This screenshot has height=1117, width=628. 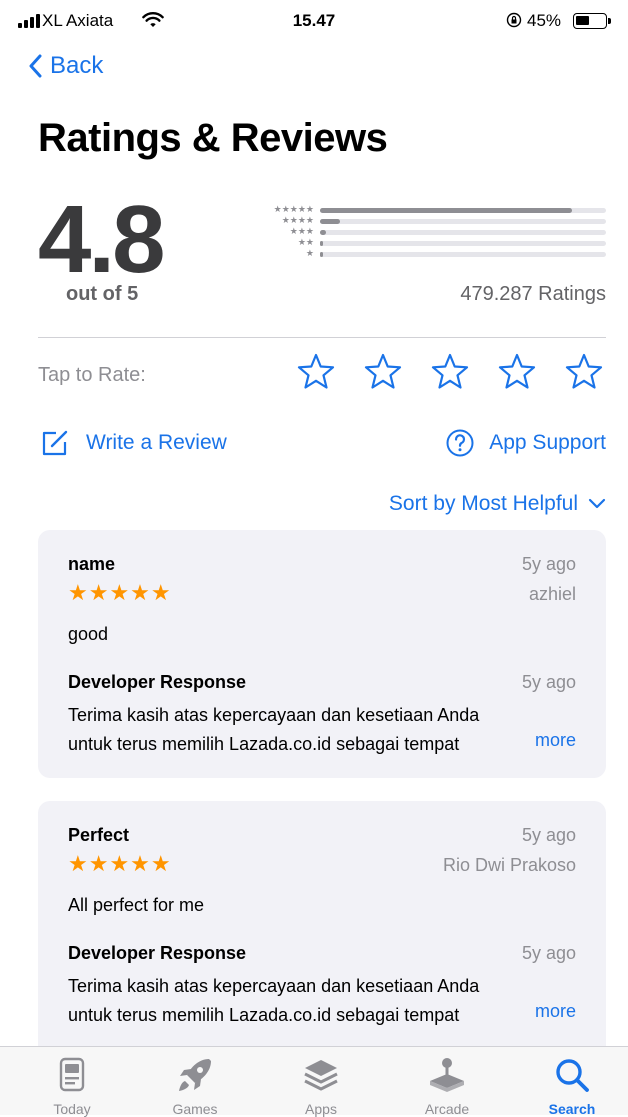 I want to click on star-5-icon, so click(x=584, y=372).